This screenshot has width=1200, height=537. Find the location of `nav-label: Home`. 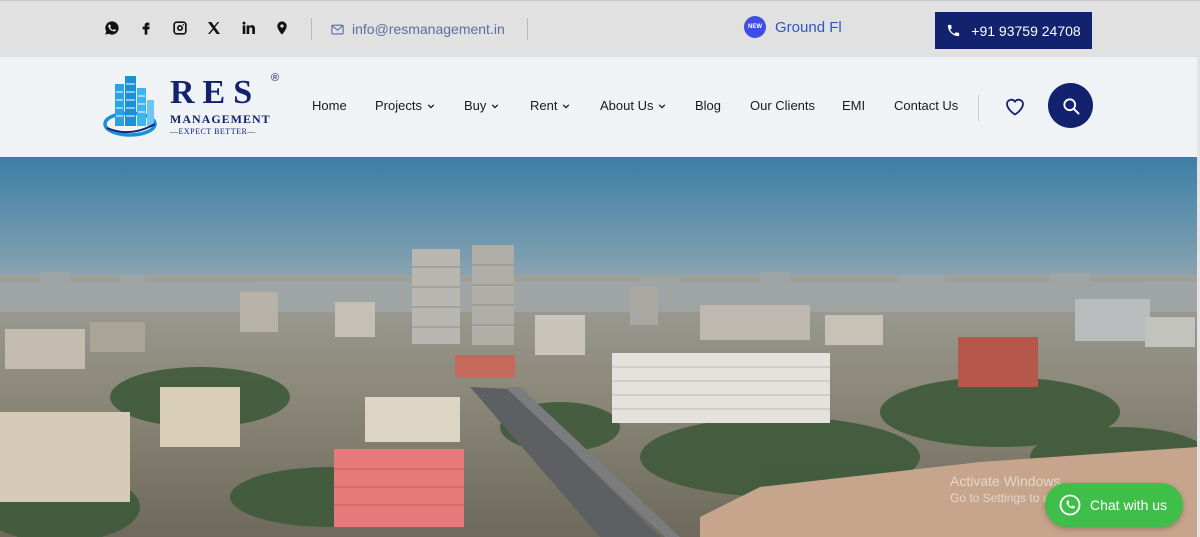

nav-label: Home is located at coordinates (329, 105).